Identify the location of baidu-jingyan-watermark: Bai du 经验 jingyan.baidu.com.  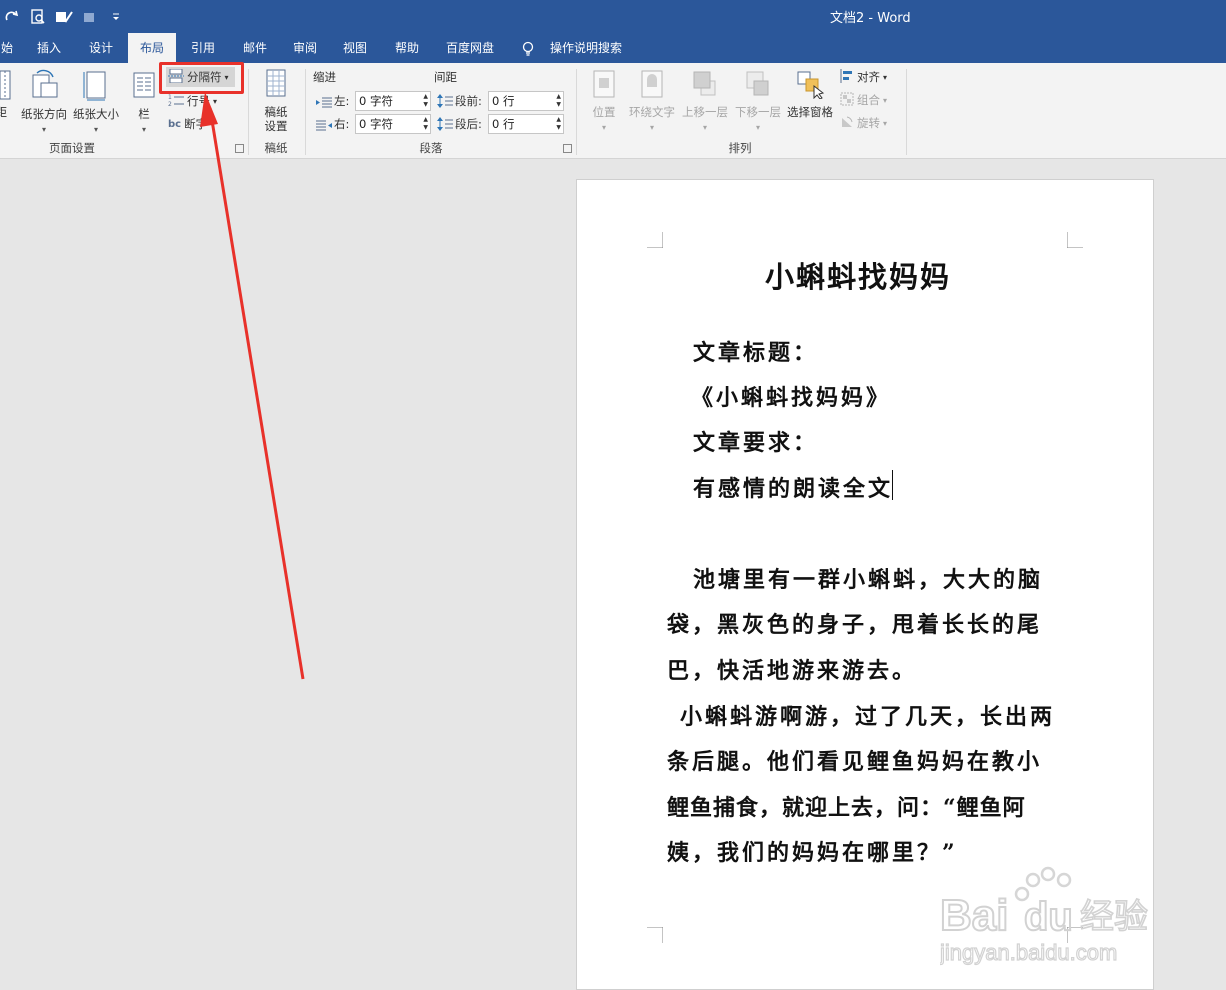
(1044, 916).